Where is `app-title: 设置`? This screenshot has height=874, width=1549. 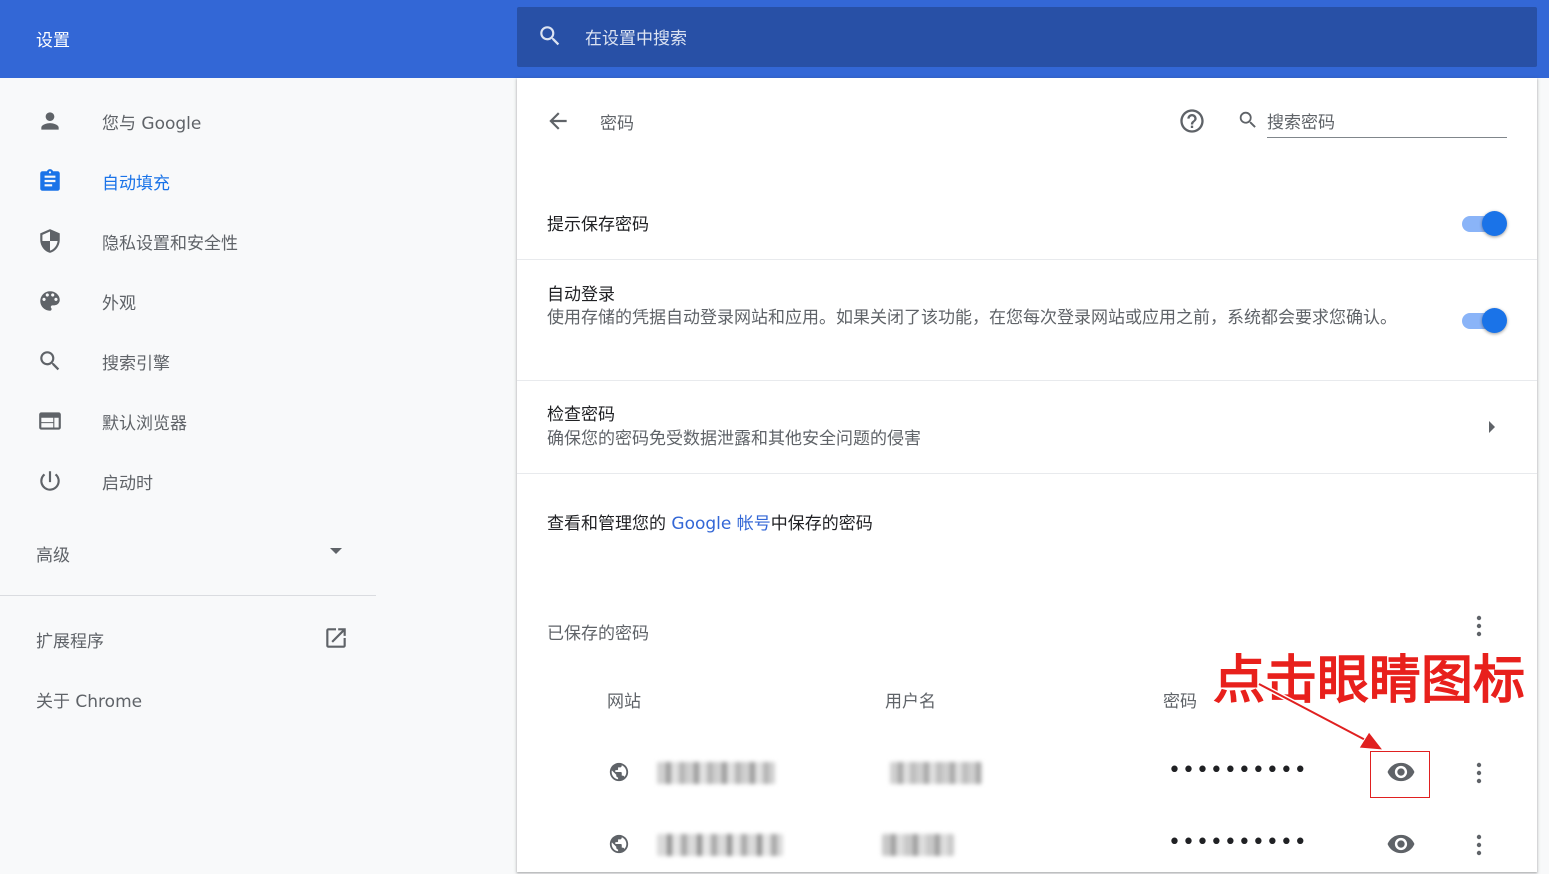
app-title: 设置 is located at coordinates (53, 41).